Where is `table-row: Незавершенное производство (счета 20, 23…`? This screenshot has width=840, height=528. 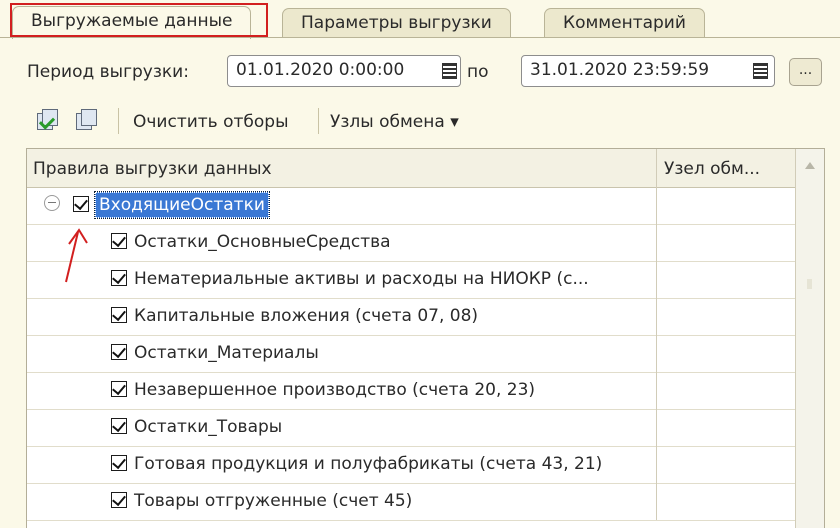
table-row: Незавершенное производство (счета 20, 23… is located at coordinates (411, 391).